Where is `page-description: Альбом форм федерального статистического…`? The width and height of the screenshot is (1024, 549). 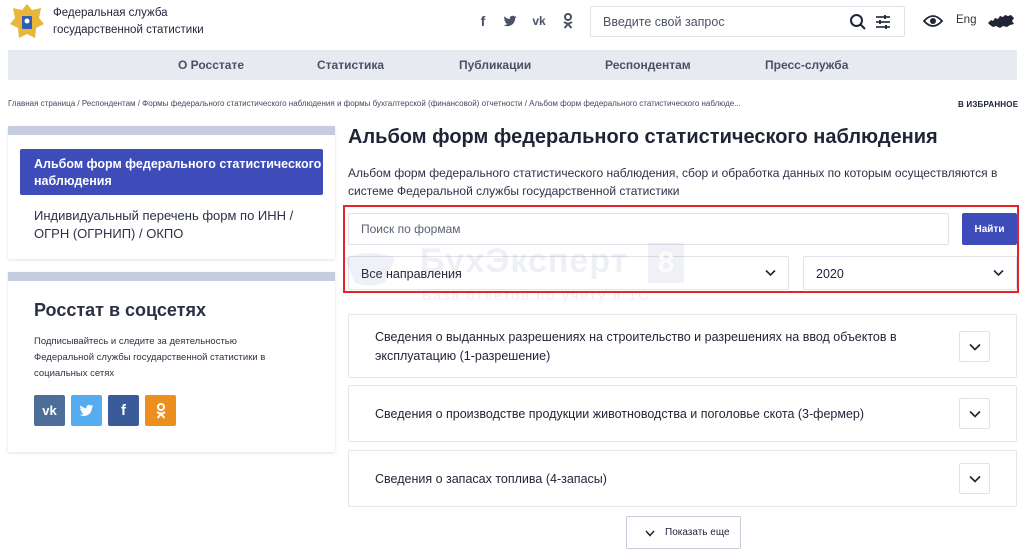 page-description: Альбом форм федерального статистического… is located at coordinates (673, 182).